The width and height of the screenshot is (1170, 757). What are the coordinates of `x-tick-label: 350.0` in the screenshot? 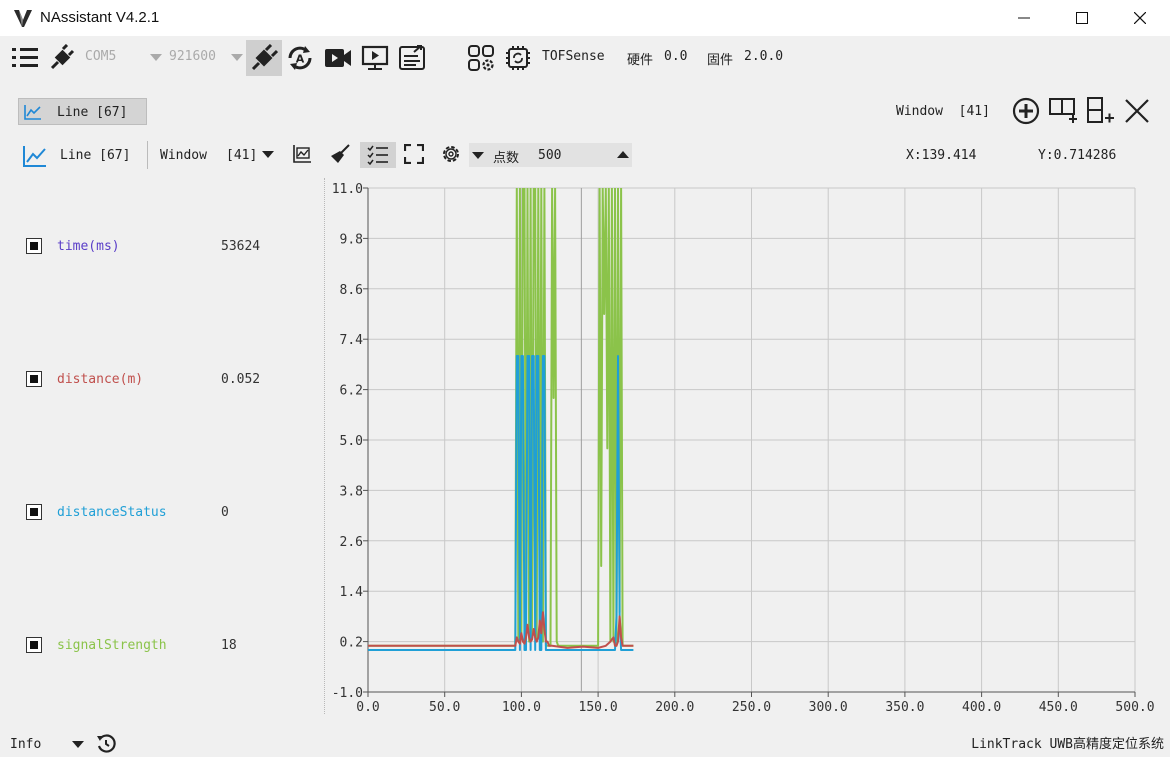 It's located at (904, 707).